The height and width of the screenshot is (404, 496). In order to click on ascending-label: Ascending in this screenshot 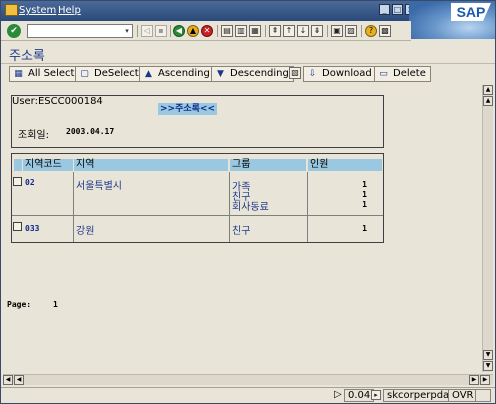, I will do `click(184, 73)`.